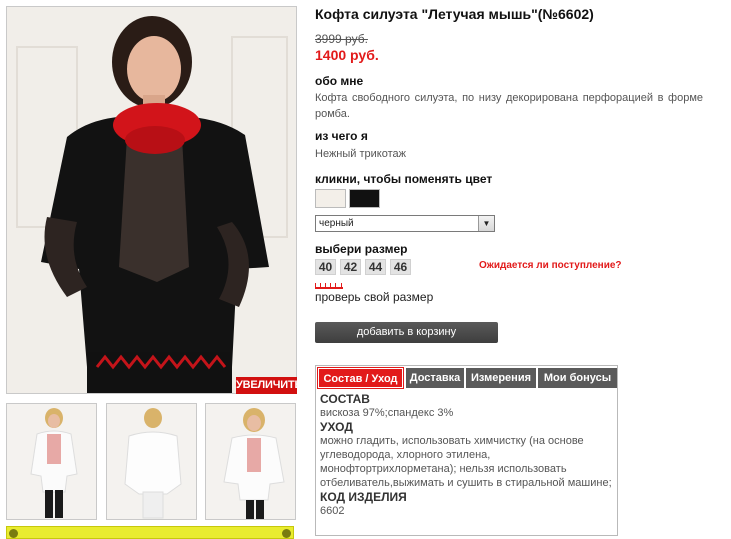 The image size is (731, 539). Describe the element at coordinates (360, 154) in the screenshot. I see `material-text: Нежный трикотаж` at that location.